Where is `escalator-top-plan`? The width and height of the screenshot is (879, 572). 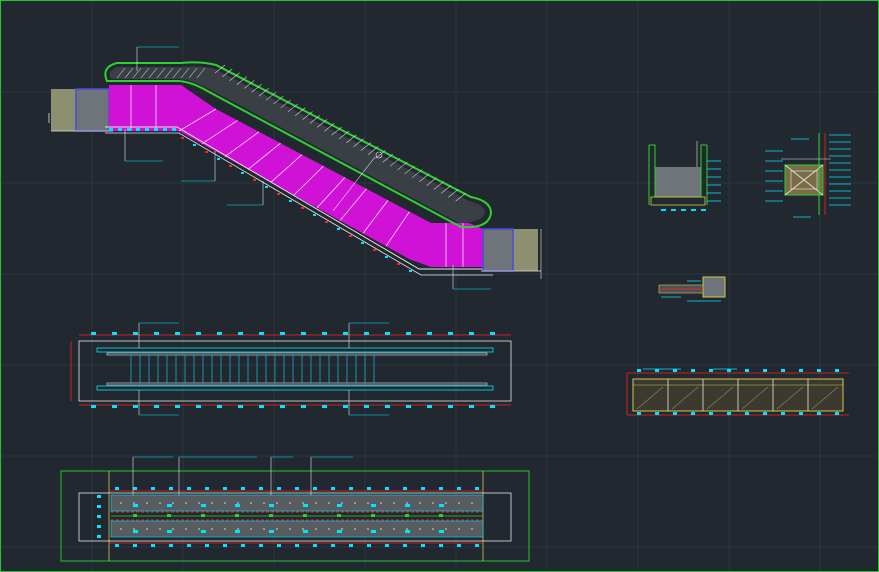
escalator-top-plan is located at coordinates (291, 369).